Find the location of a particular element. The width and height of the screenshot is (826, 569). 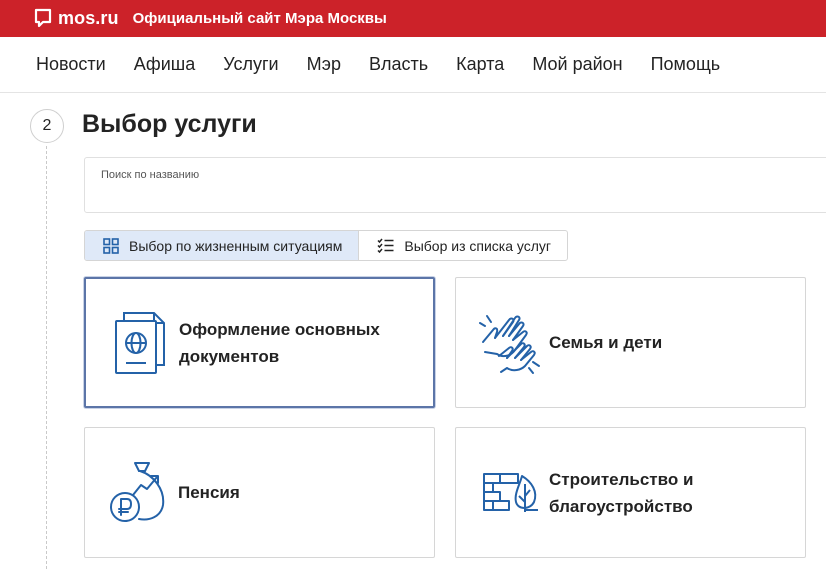

category-card-documents: Оформление основных документов is located at coordinates (259, 342).